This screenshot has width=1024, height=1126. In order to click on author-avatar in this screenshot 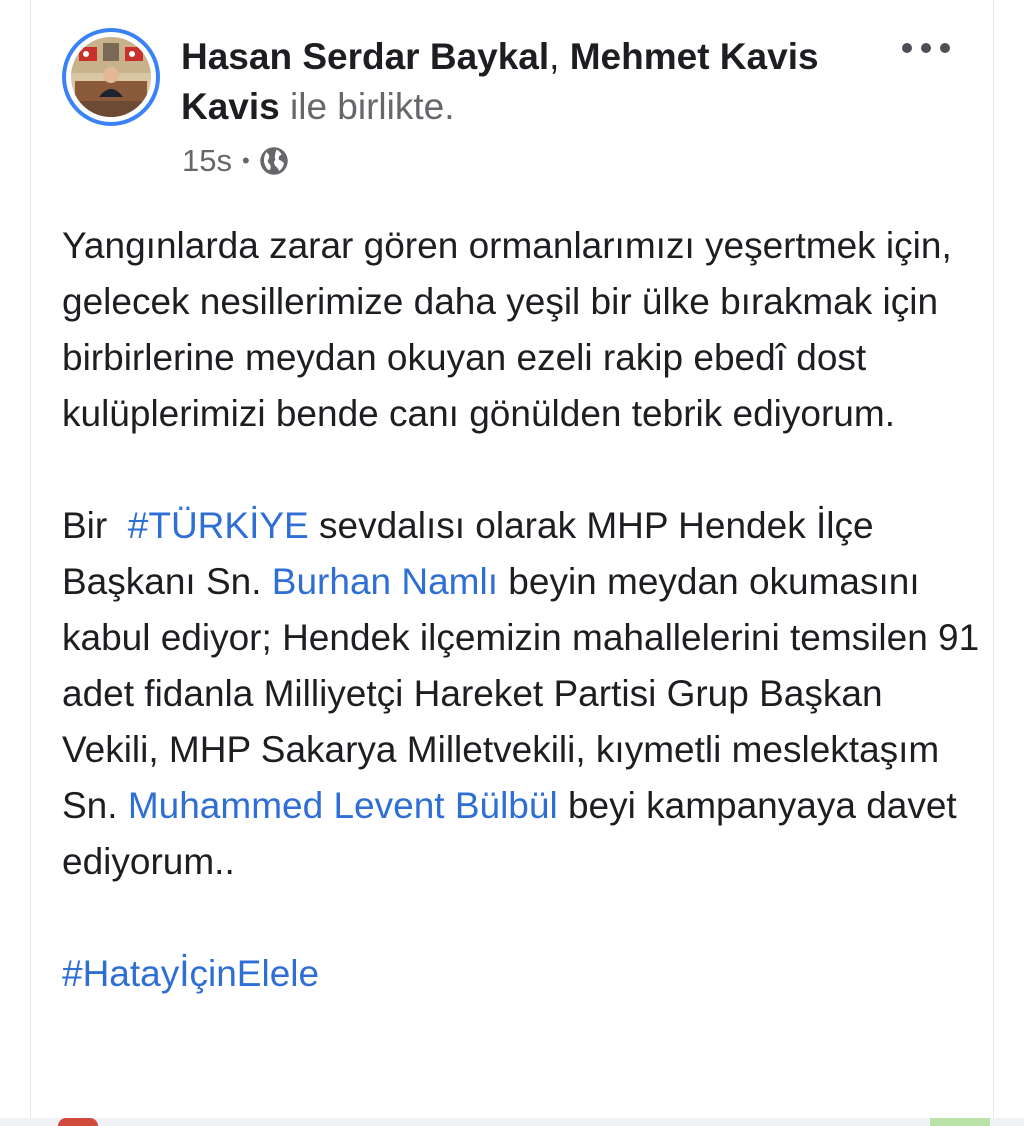, I will do `click(111, 77)`.